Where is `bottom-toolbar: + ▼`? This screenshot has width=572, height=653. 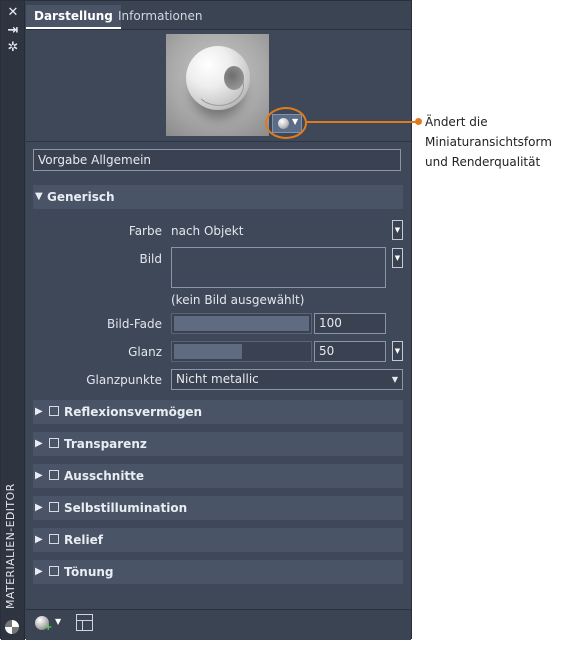
bottom-toolbar: + ▼ is located at coordinates (218, 624).